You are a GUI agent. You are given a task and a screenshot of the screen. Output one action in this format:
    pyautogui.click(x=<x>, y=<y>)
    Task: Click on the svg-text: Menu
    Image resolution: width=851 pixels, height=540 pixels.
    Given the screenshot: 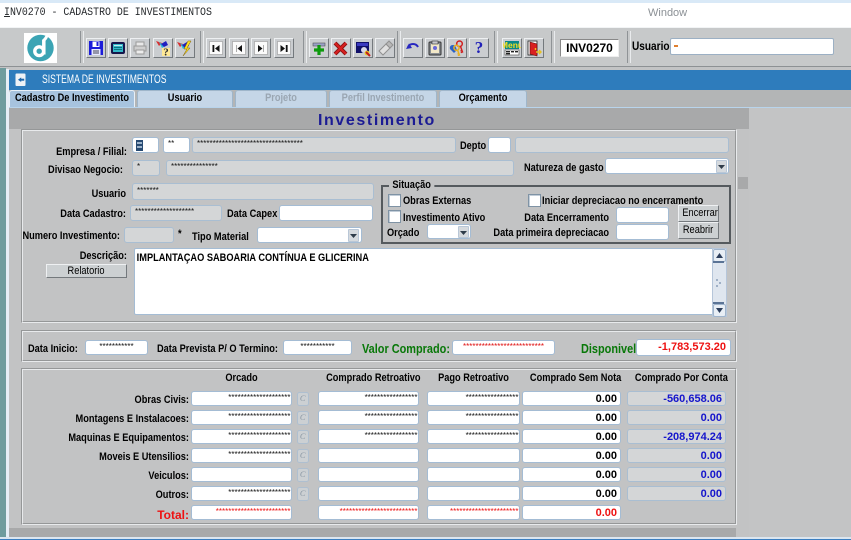 What is the action you would take?
    pyautogui.click(x=512, y=45)
    